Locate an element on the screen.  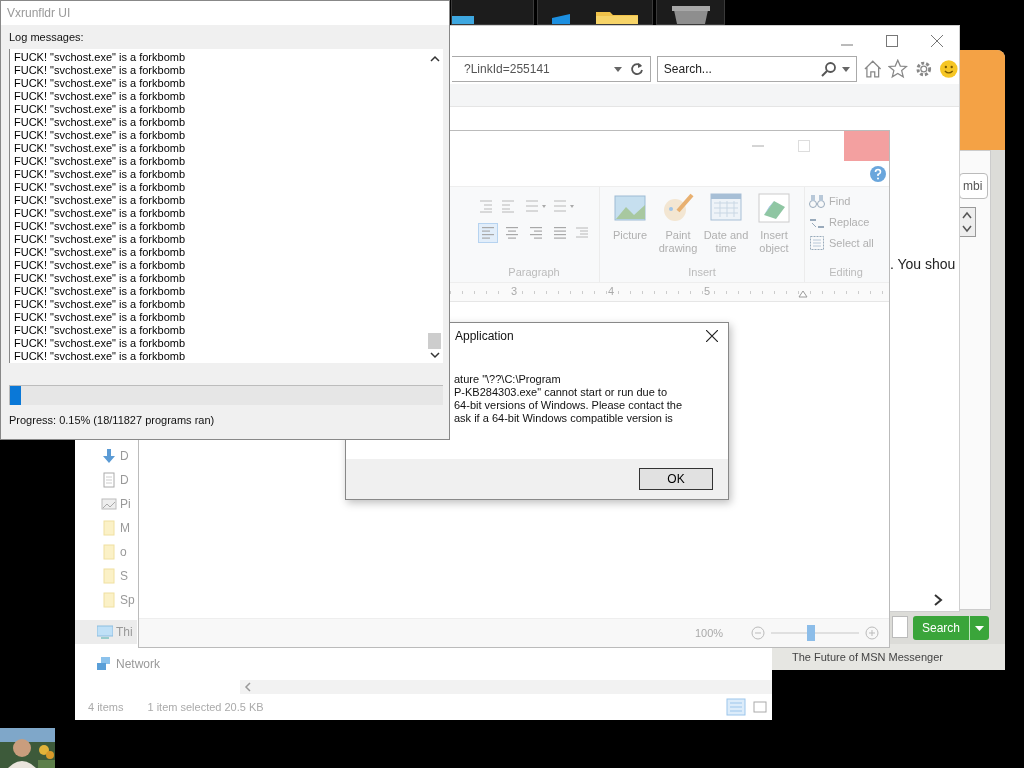
status-text: 4 items is located at coordinates (106, 707).